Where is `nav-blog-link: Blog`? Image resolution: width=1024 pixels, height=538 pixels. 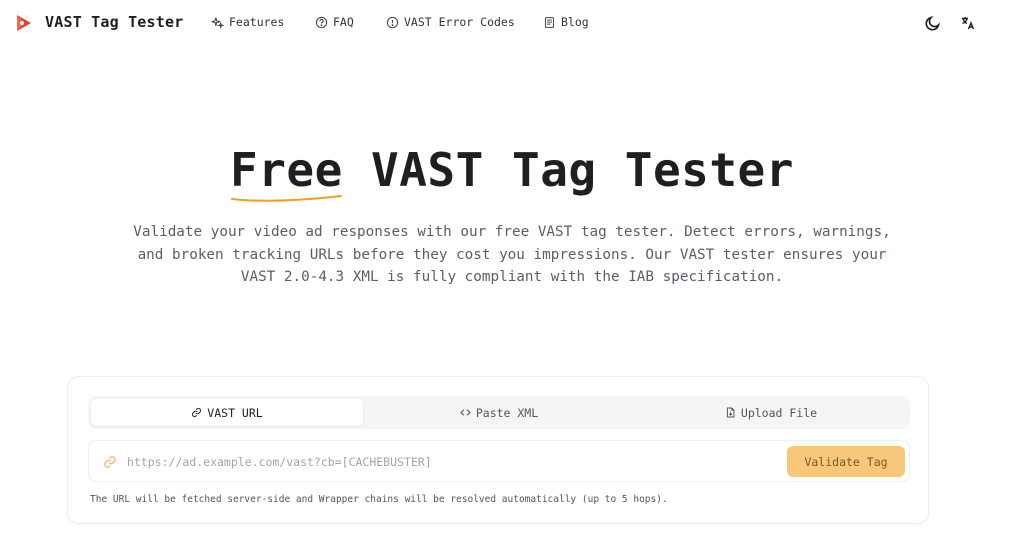
nav-blog-link: Blog is located at coordinates (566, 22).